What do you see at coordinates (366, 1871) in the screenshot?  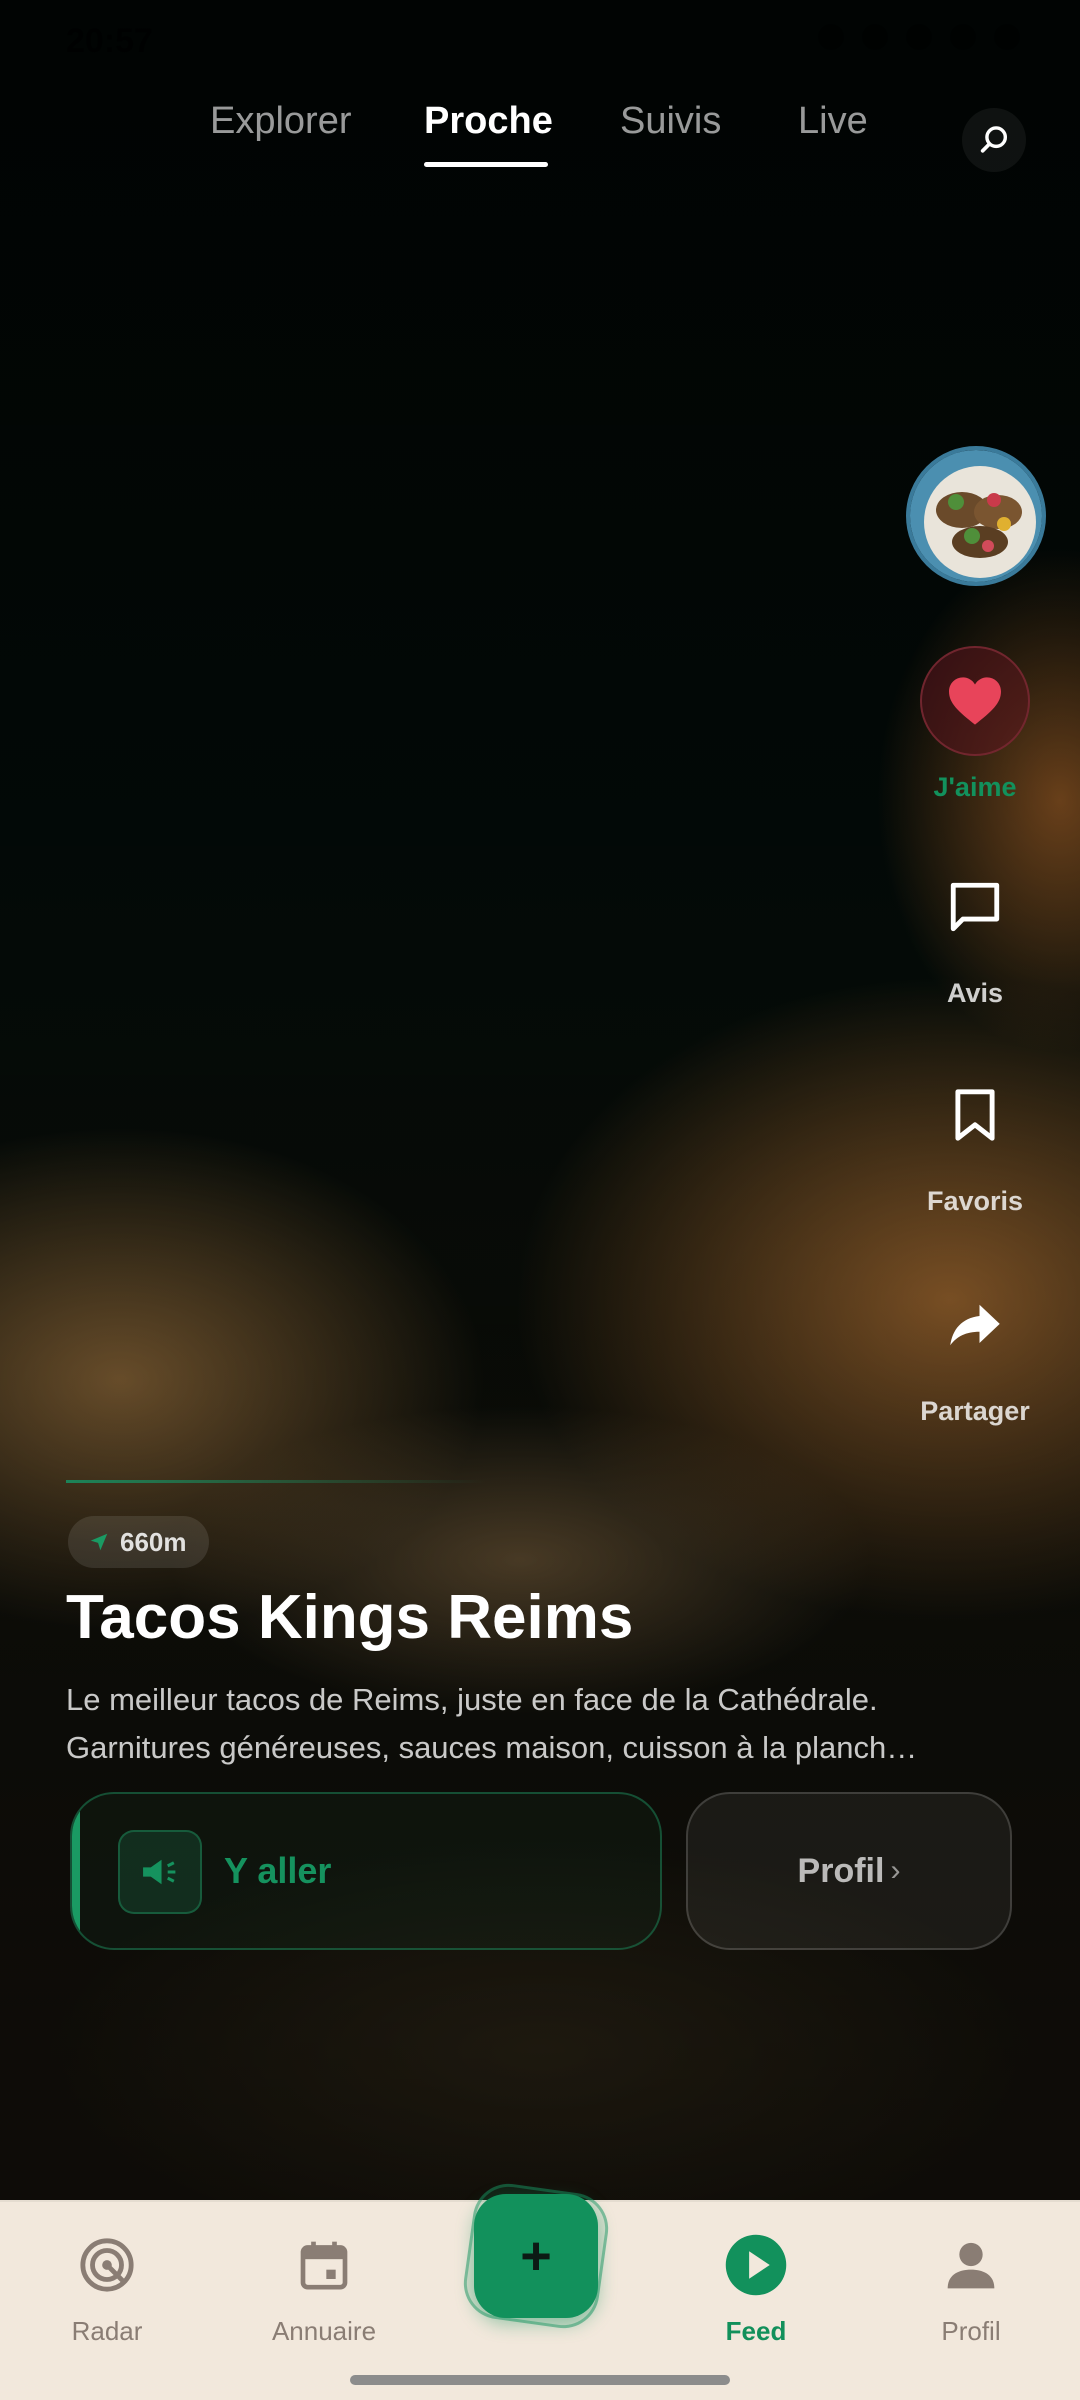 I see `go-there-button: Y aller` at bounding box center [366, 1871].